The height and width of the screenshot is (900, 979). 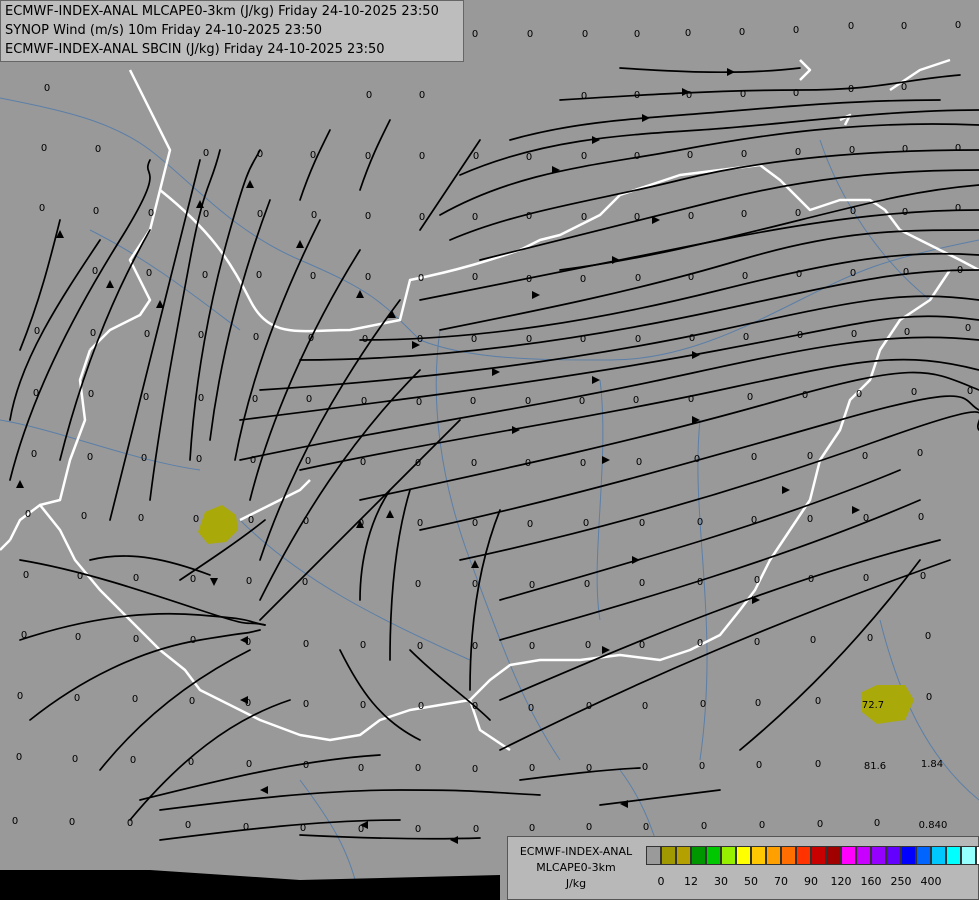 What do you see at coordinates (661, 881) in the screenshot?
I see `legend-tick-label: 0` at bounding box center [661, 881].